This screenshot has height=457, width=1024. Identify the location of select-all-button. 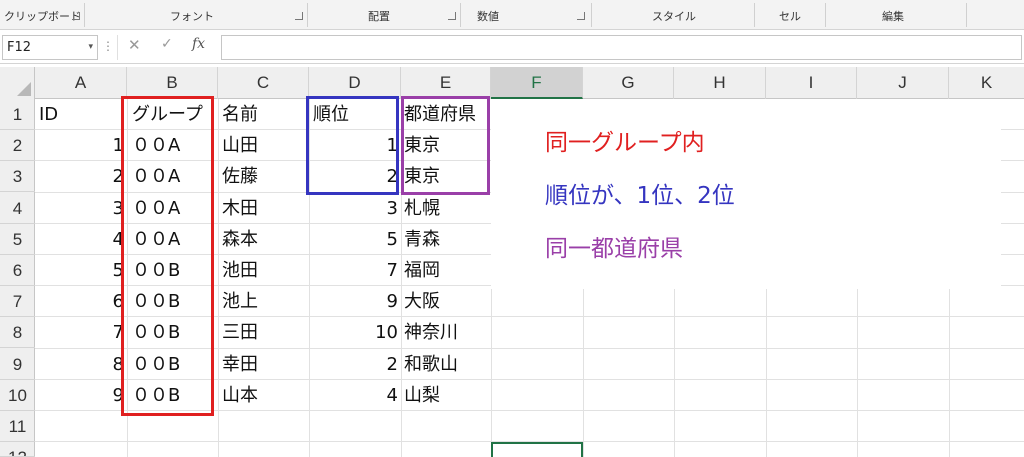
(17, 83).